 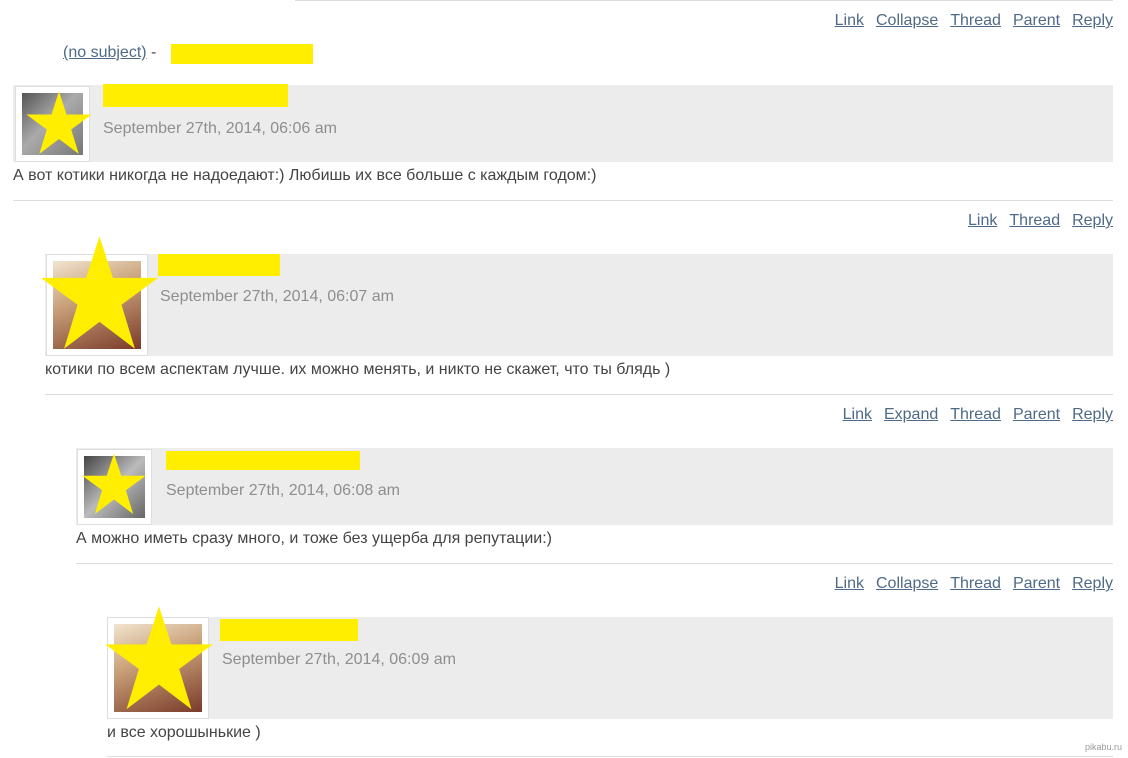 What do you see at coordinates (105, 52) in the screenshot?
I see `subject-link: (no subject)` at bounding box center [105, 52].